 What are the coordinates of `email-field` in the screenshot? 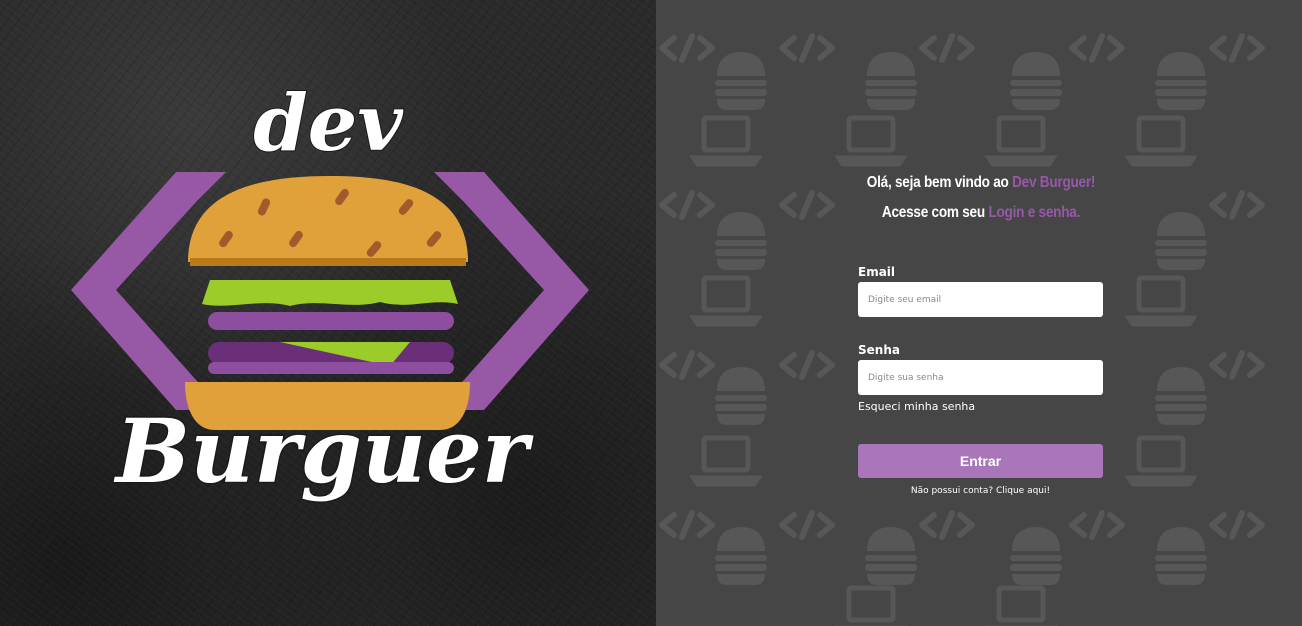 It's located at (980, 299).